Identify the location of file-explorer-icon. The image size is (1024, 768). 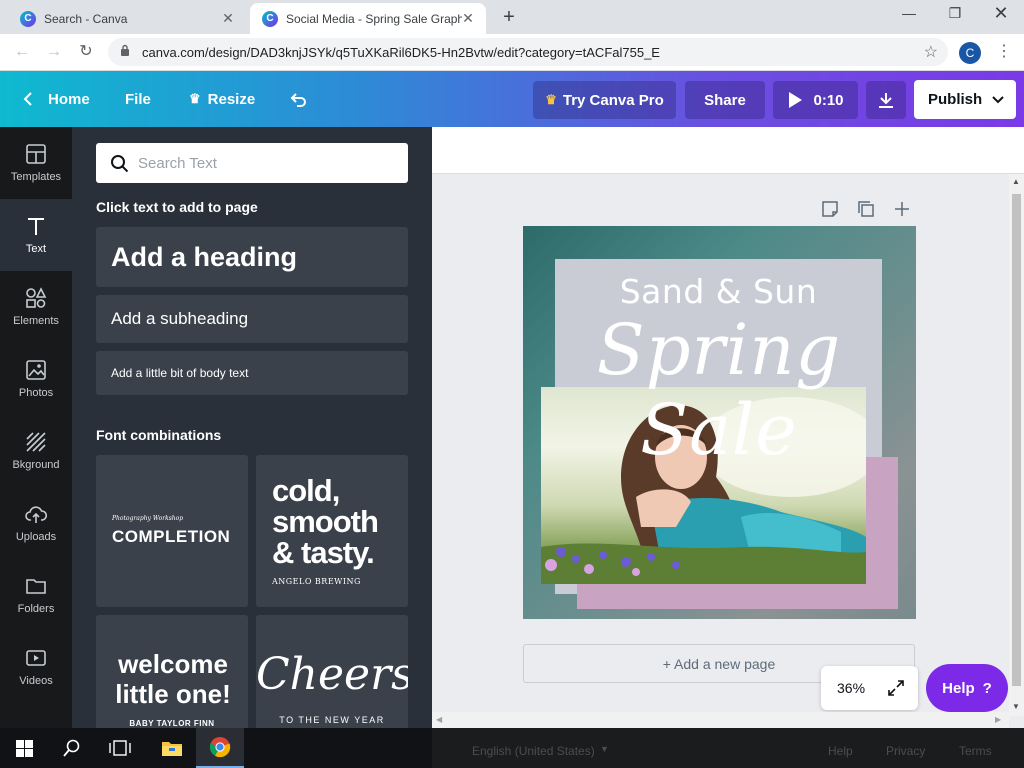
(172, 749).